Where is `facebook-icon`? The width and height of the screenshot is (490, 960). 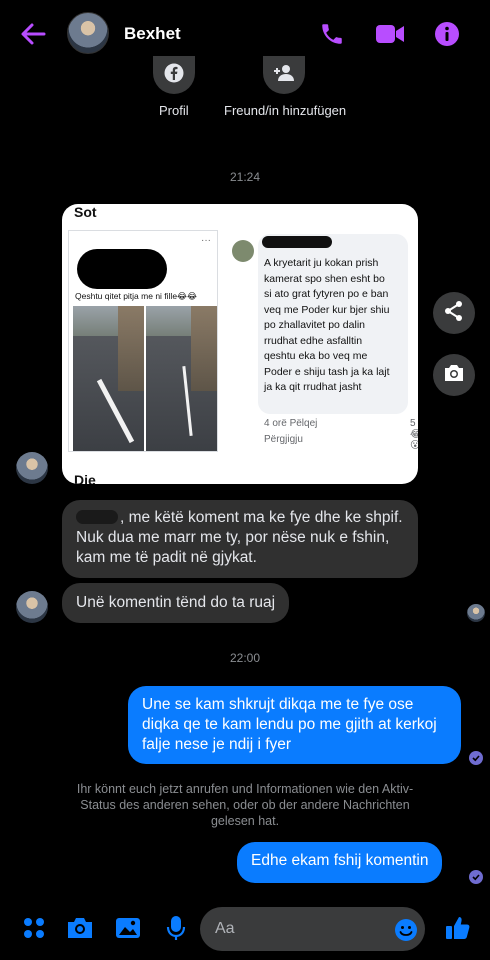 facebook-icon is located at coordinates (174, 75).